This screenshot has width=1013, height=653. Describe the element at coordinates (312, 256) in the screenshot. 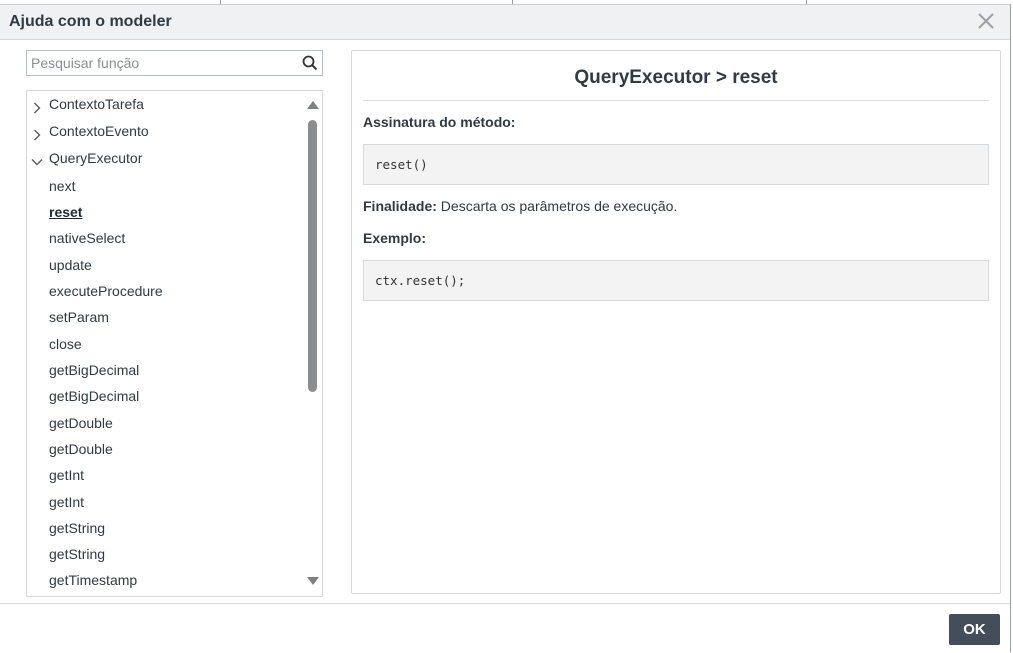

I see `scroll-thumb` at that location.